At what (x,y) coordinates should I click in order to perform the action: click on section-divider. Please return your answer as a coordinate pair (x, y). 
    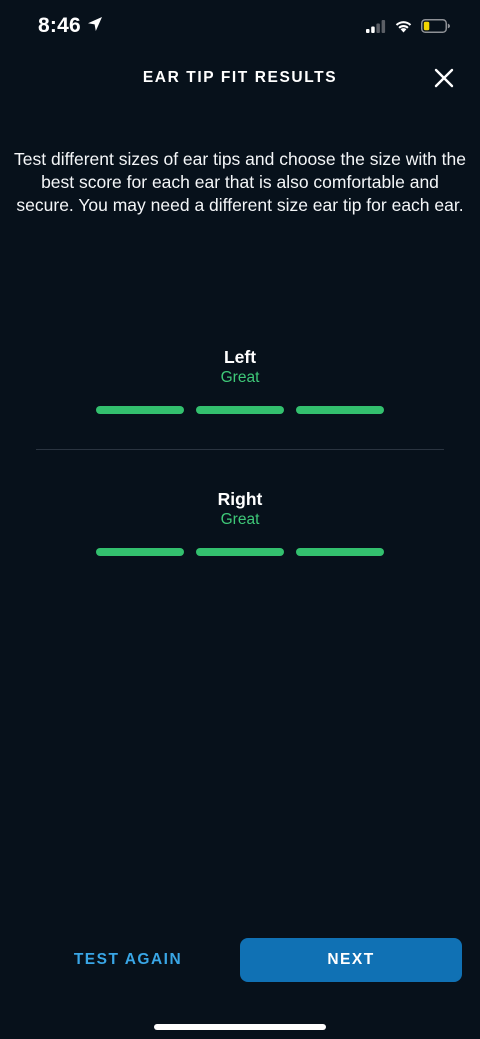
    Looking at the image, I should click on (240, 449).